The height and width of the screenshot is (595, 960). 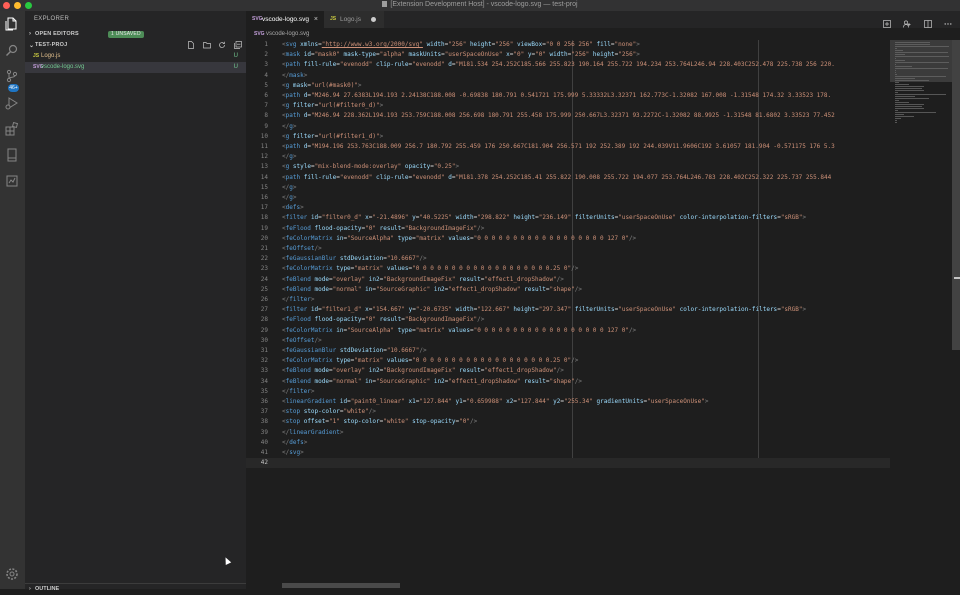 I want to click on line-content: </g>, so click(x=289, y=126).